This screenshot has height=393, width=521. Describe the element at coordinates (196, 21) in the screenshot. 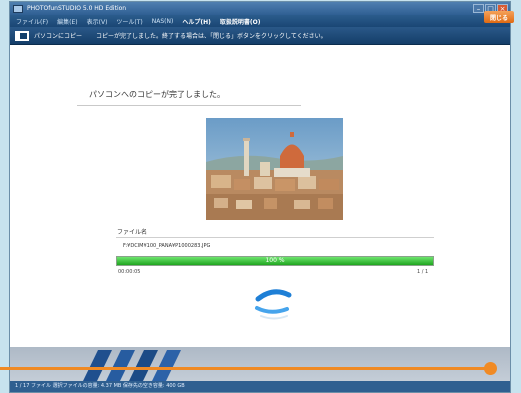

I see `menu-help: ヘルプ(H)` at that location.